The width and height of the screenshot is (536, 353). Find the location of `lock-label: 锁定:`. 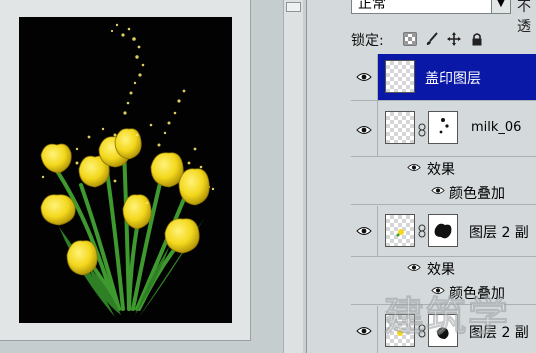

lock-label: 锁定: is located at coordinates (367, 41).